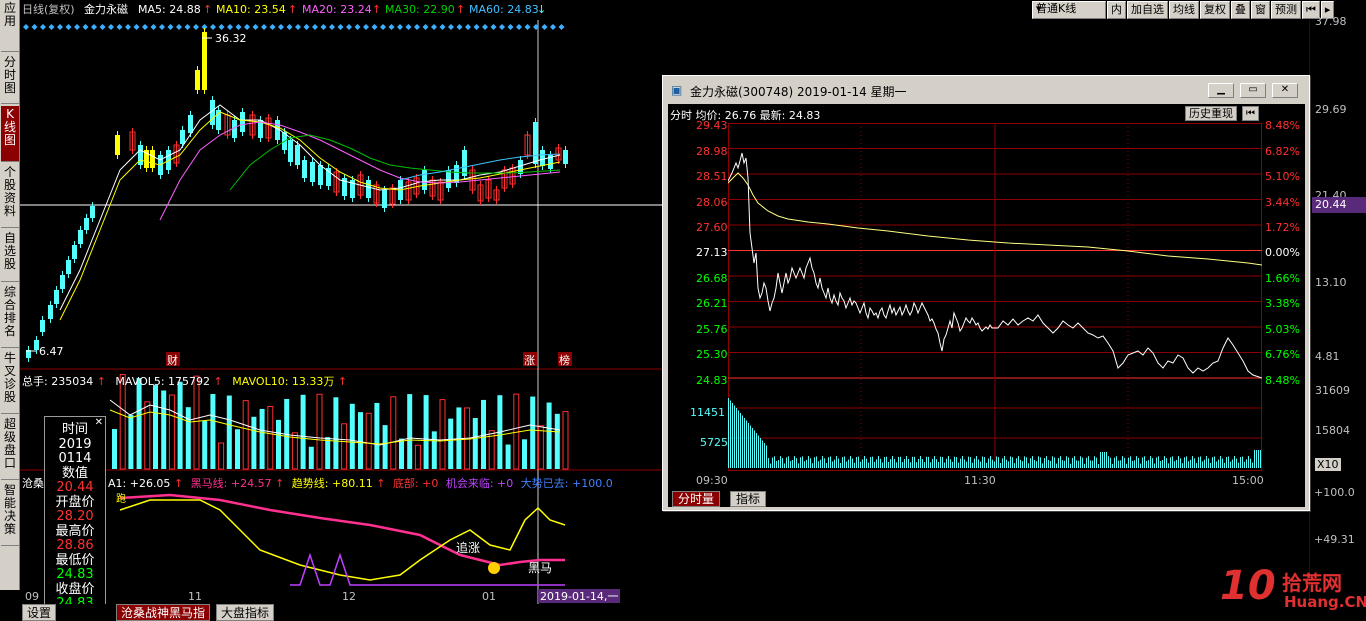  What do you see at coordinates (10, 514) in the screenshot?
I see `vtab-smart-decision: 智能决策` at bounding box center [10, 514].